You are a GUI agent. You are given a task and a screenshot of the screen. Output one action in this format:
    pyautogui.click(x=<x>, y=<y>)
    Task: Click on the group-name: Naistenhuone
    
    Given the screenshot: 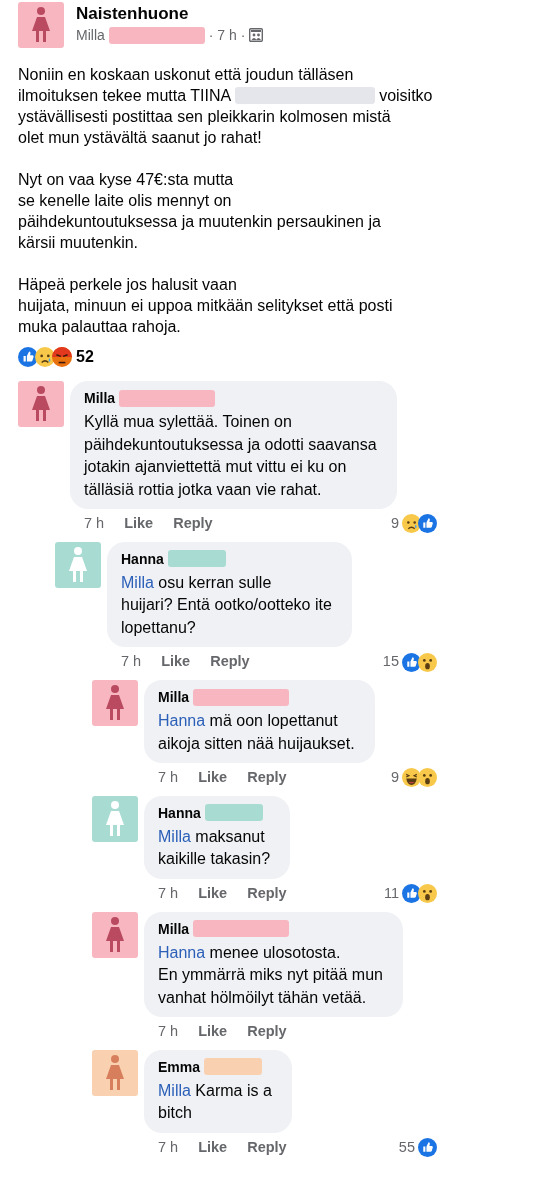 What is the action you would take?
    pyautogui.click(x=170, y=14)
    